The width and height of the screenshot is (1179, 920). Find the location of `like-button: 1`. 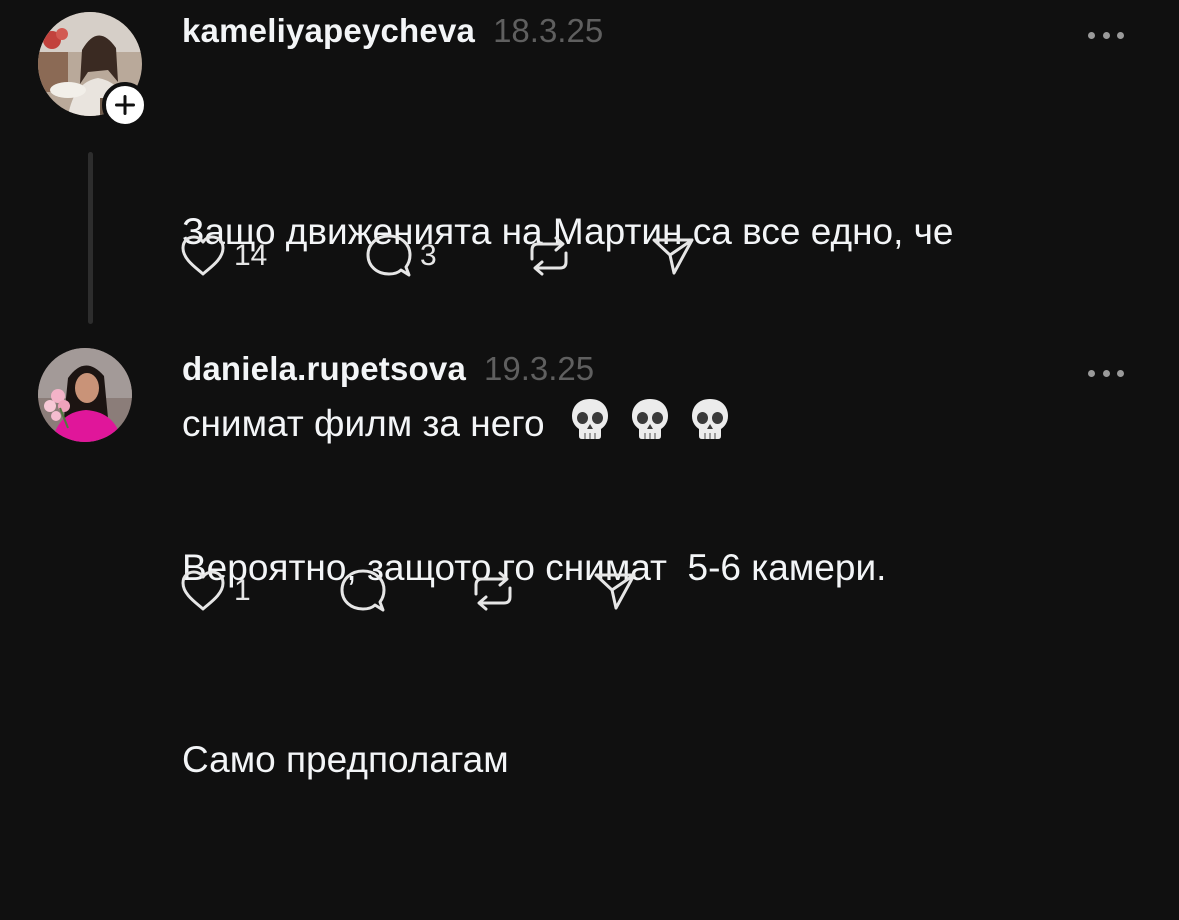

like-button: 1 is located at coordinates (215, 591).